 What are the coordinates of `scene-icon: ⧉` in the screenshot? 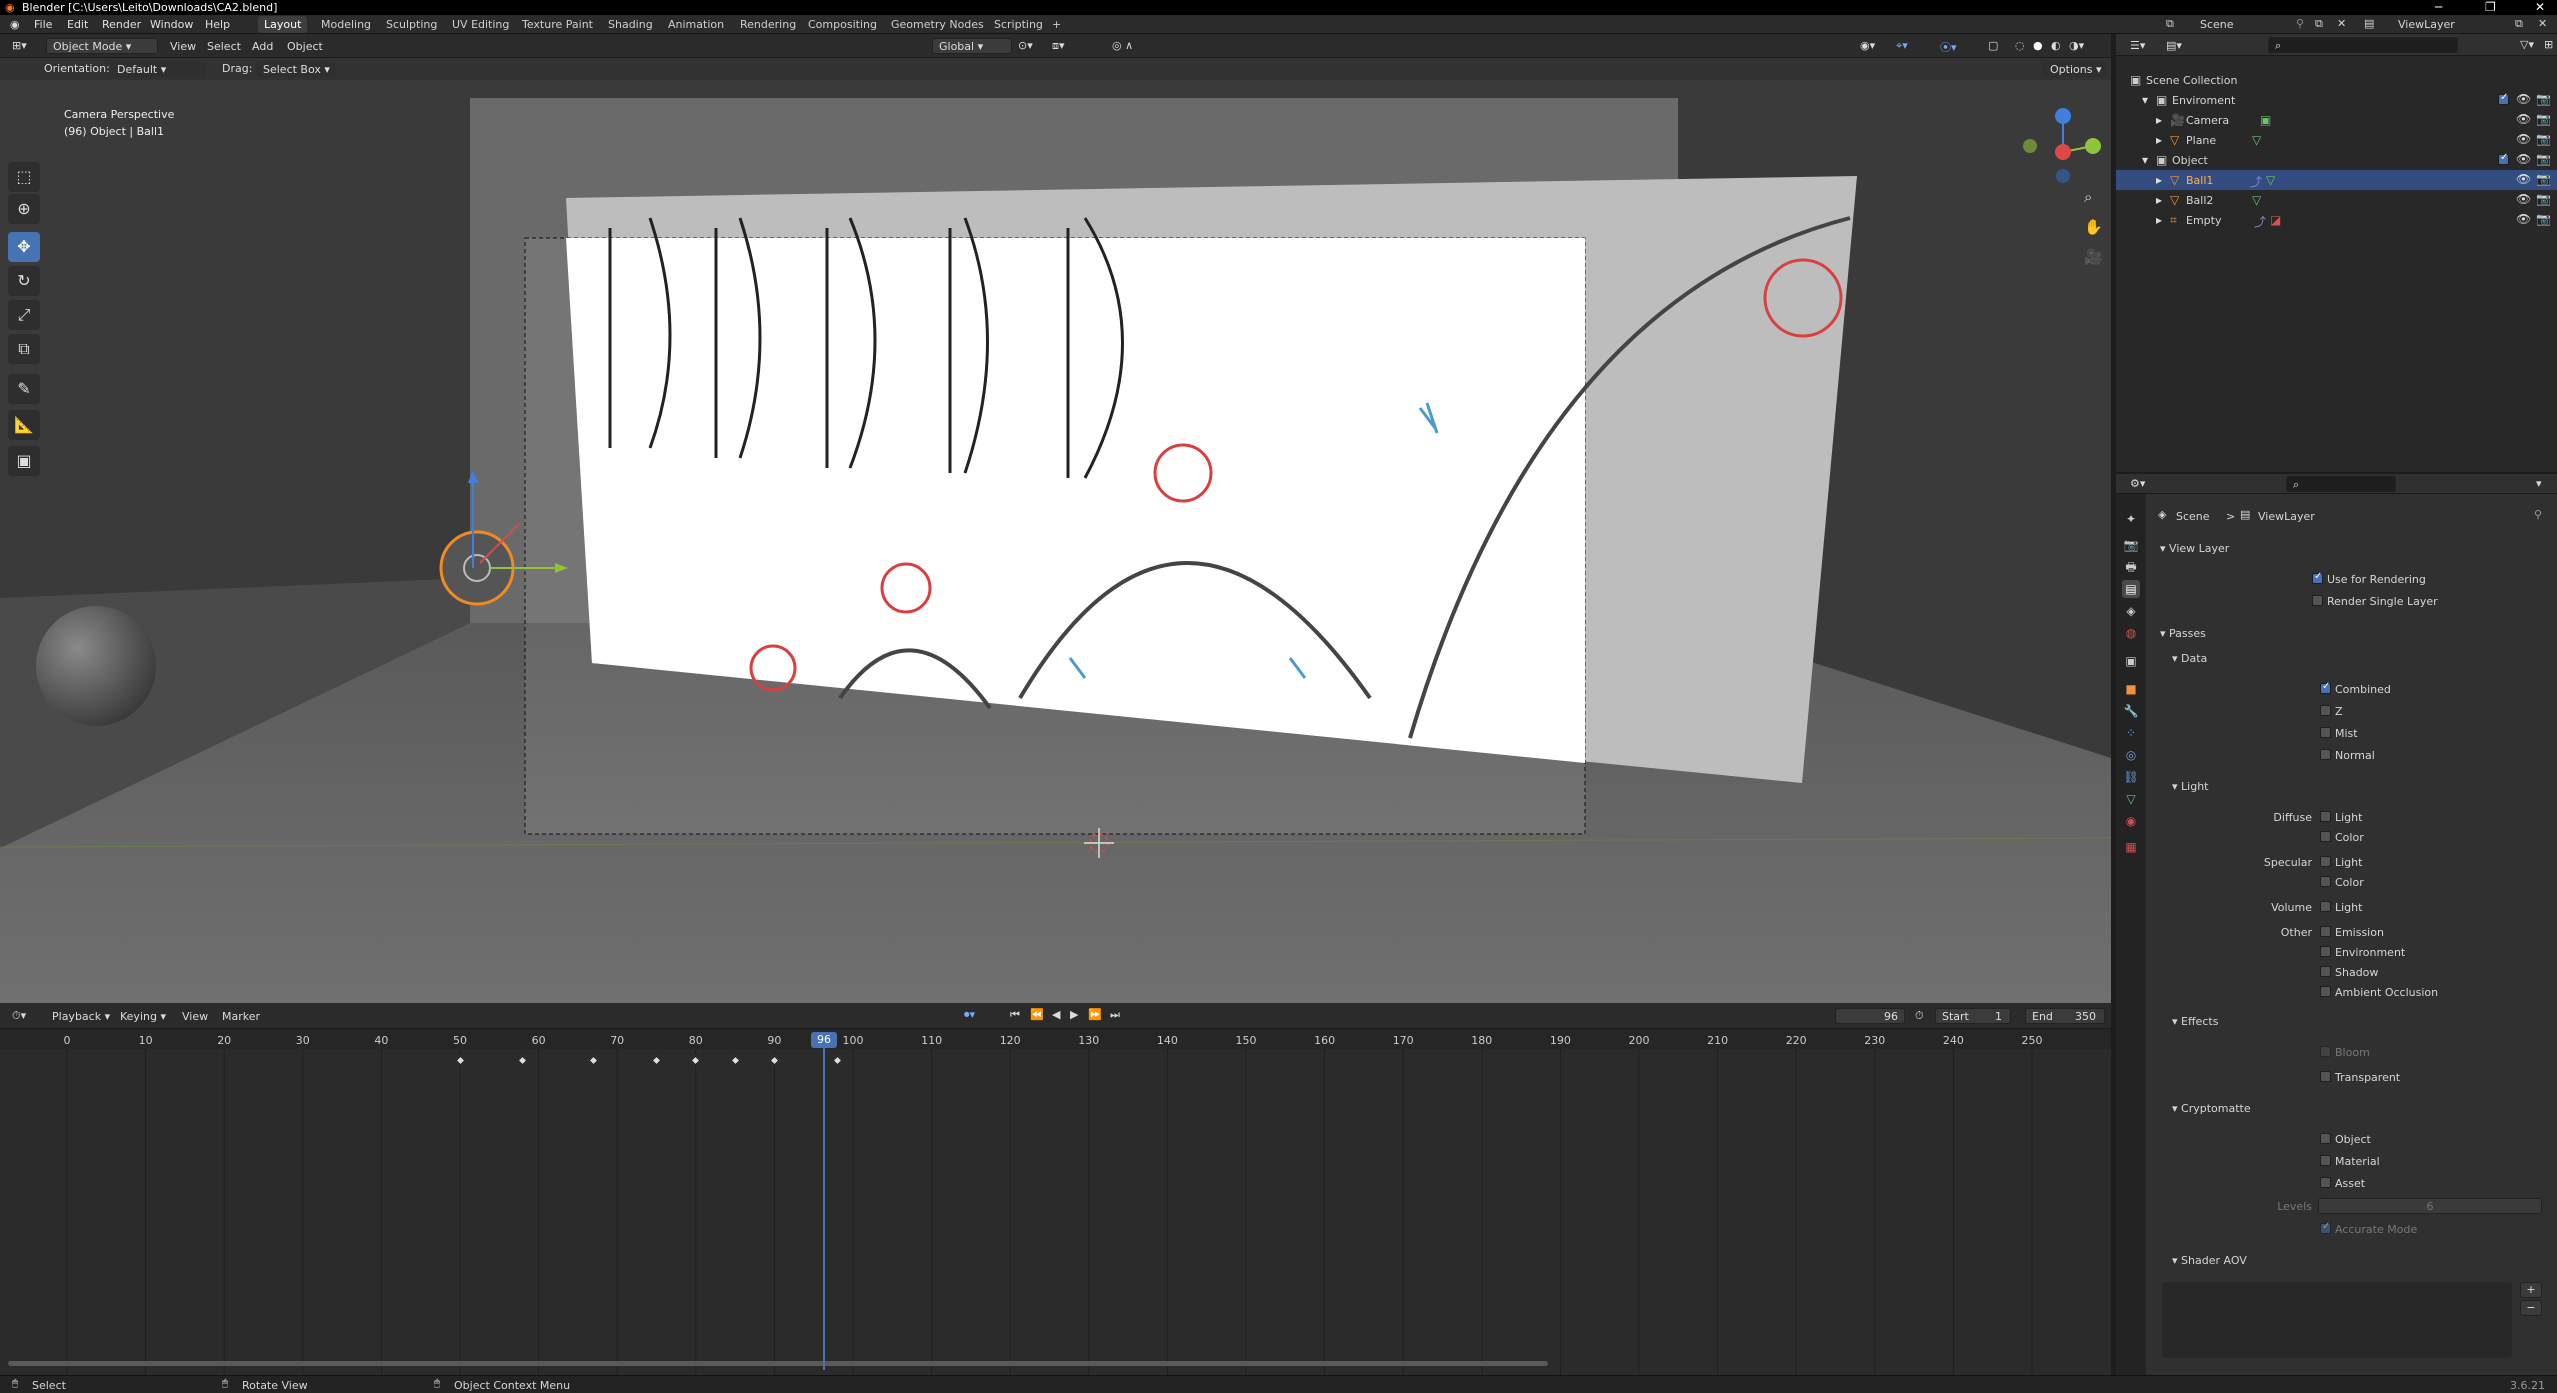 It's located at (2170, 24).